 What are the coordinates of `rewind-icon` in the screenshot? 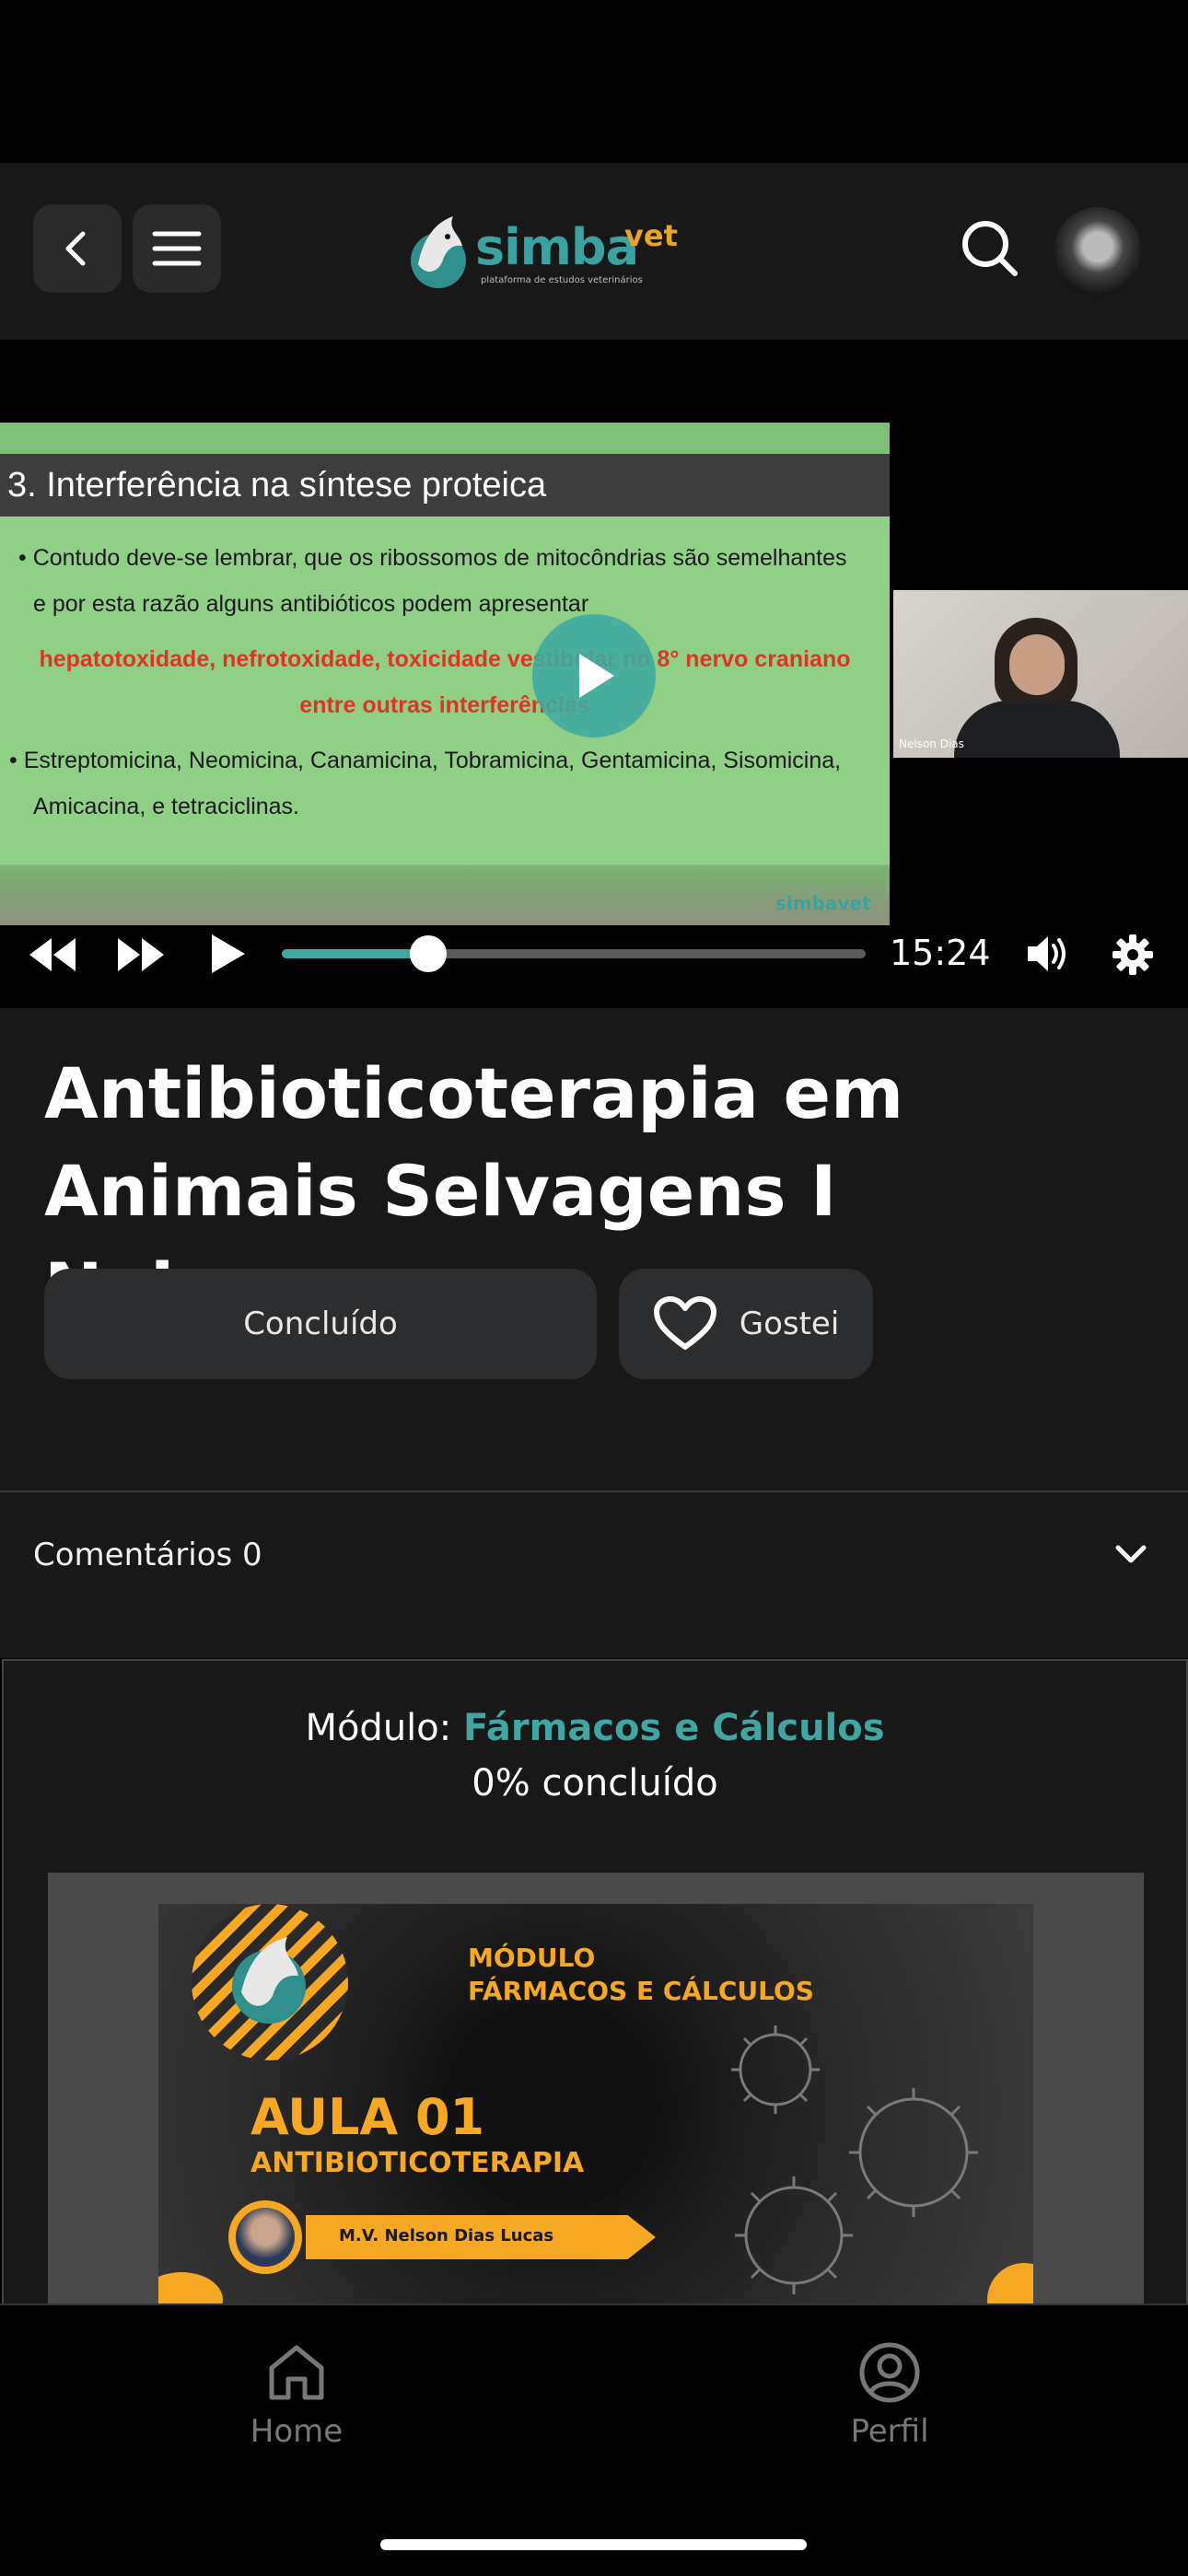 It's located at (52, 954).